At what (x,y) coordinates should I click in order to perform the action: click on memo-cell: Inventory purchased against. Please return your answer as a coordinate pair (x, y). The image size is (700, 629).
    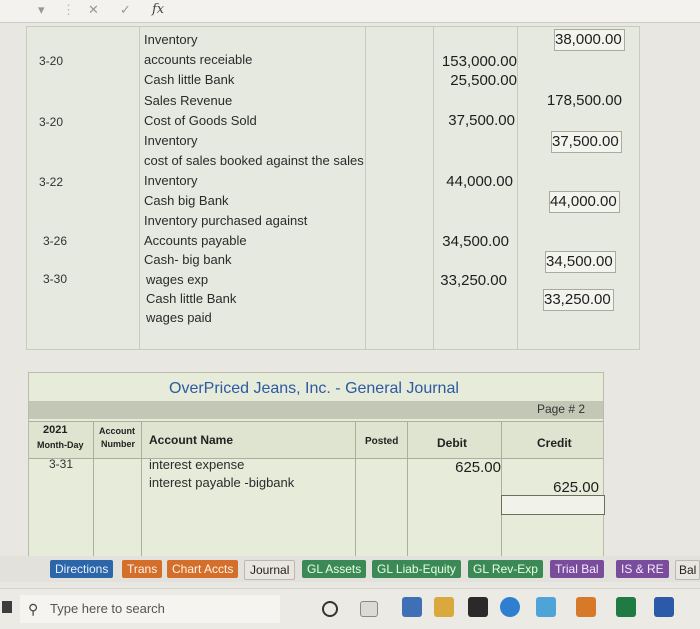
    Looking at the image, I should click on (225, 220).